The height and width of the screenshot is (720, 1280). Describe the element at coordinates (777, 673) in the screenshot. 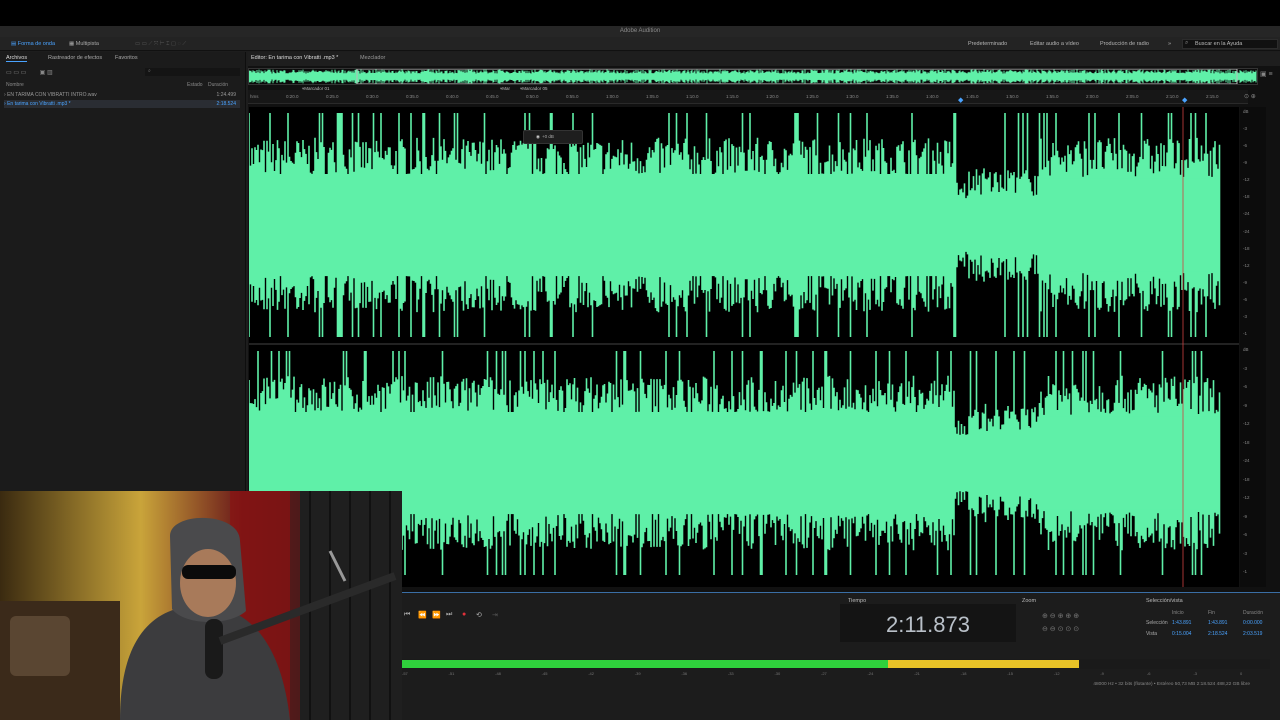

I see `meter-scale-label: -30` at that location.